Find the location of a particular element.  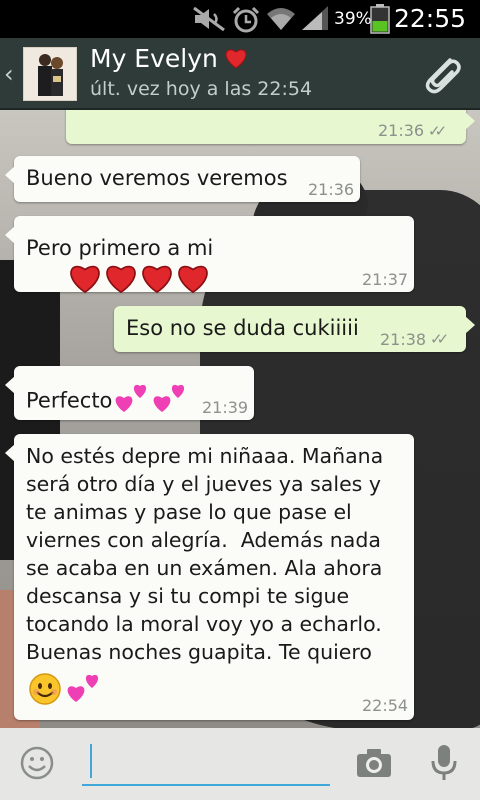

last-seen-status: últ. vez hoy a las 22:54 is located at coordinates (201, 89).